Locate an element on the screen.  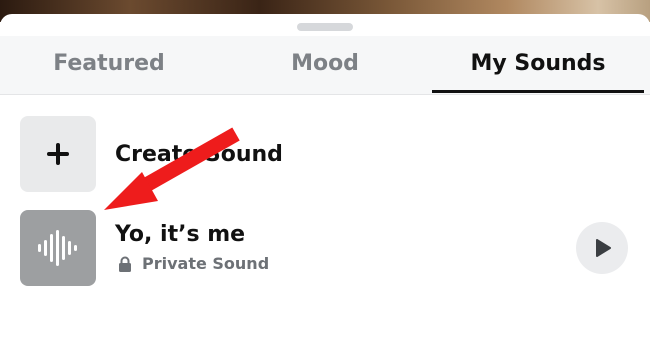
create-sound-tile is located at coordinates (58, 154).